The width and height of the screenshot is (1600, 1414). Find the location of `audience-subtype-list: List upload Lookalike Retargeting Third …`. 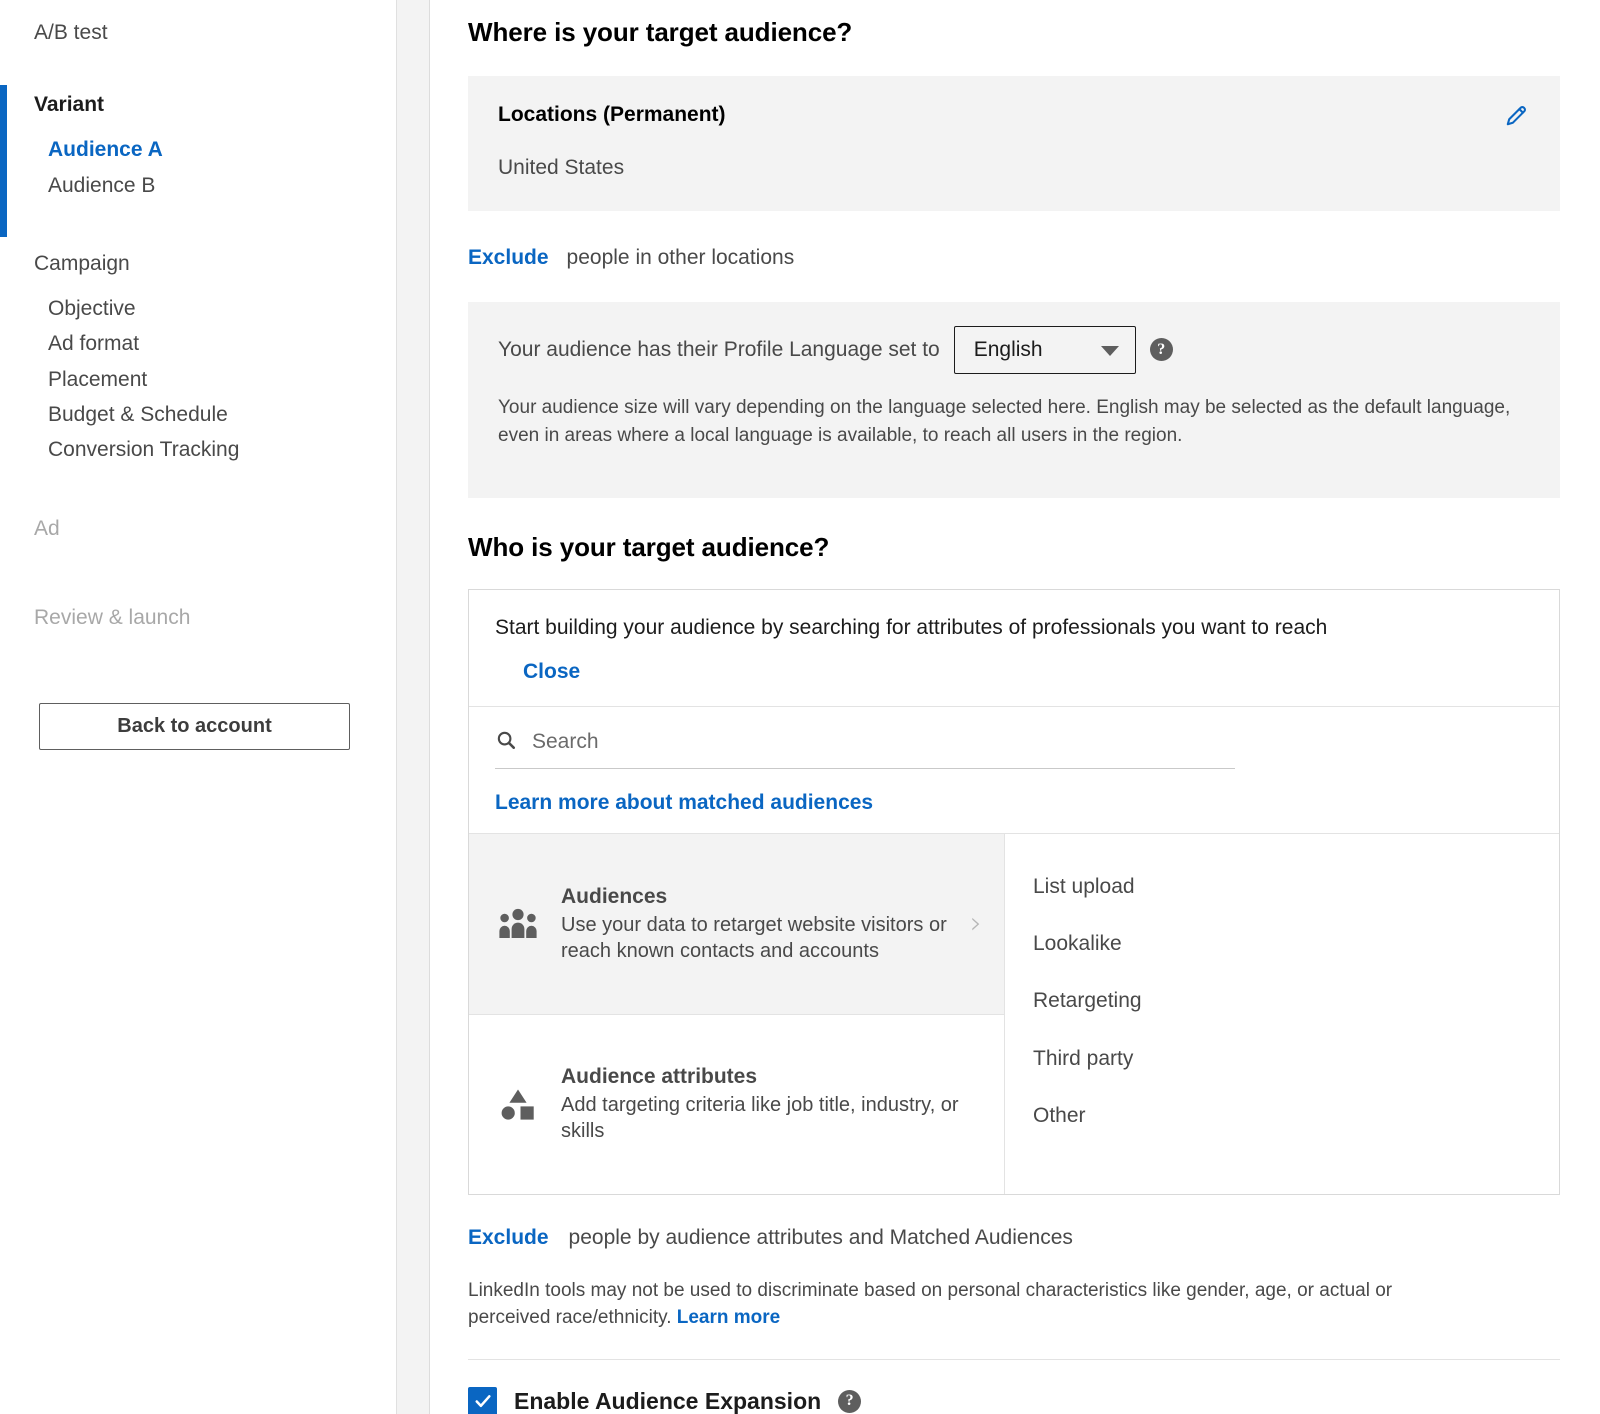

audience-subtype-list: List upload Lookalike Retargeting Third … is located at coordinates (1282, 1014).